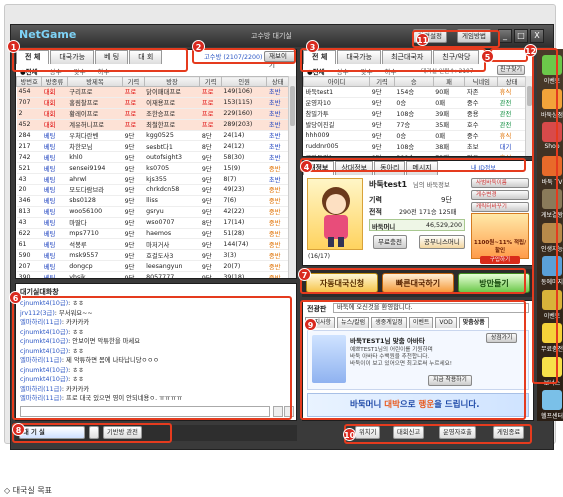 The image size is (563, 497). What do you see at coordinates (336, 125) in the screenshot?
I see `user-cell: 발당이진길` at bounding box center [336, 125].